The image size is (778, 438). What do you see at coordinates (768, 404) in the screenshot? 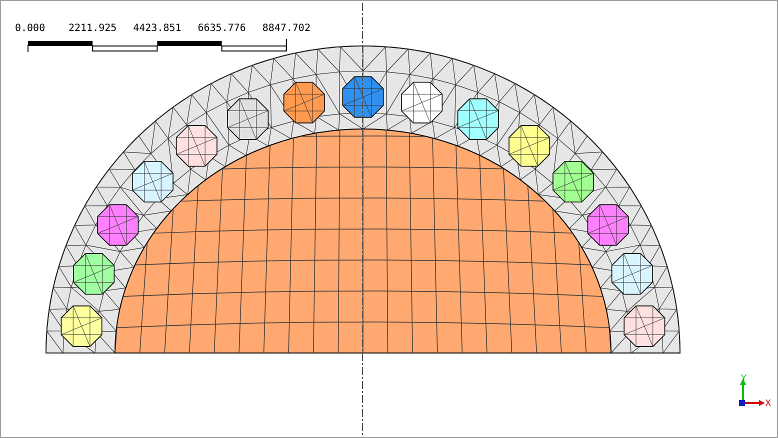
I see `axis-label: X` at bounding box center [768, 404].